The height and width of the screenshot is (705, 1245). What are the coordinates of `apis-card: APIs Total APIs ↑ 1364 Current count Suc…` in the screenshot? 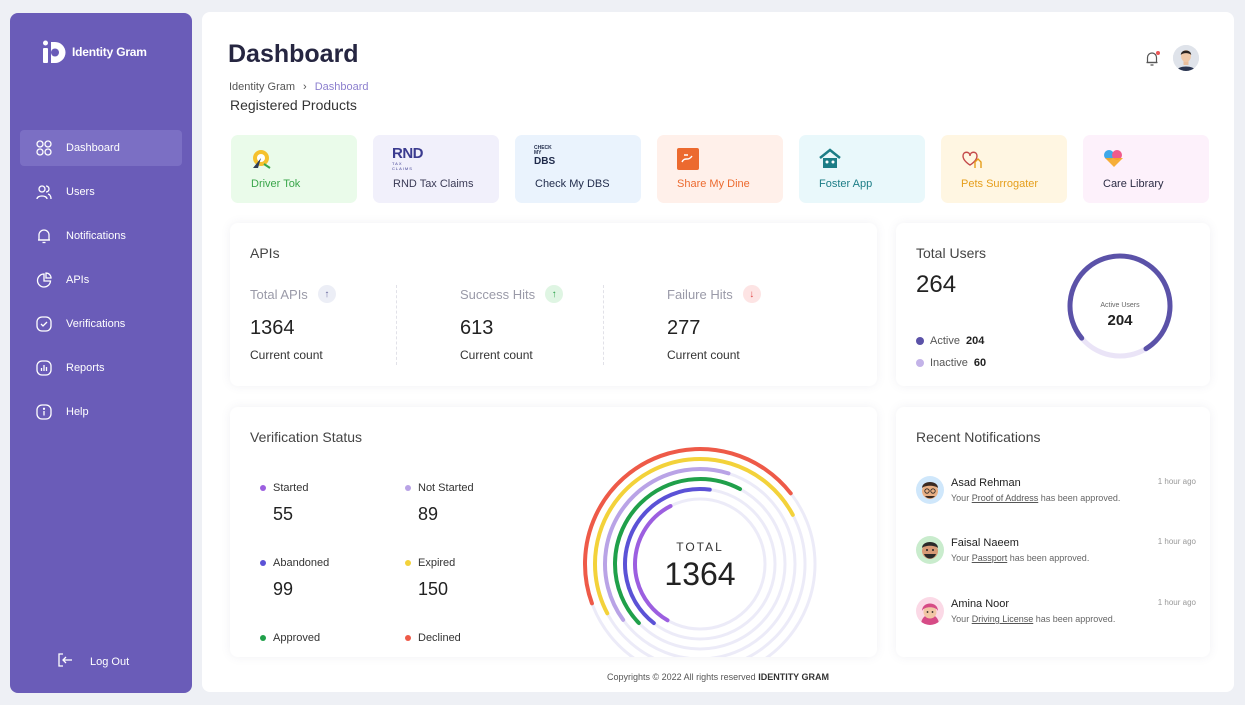 It's located at (553, 304).